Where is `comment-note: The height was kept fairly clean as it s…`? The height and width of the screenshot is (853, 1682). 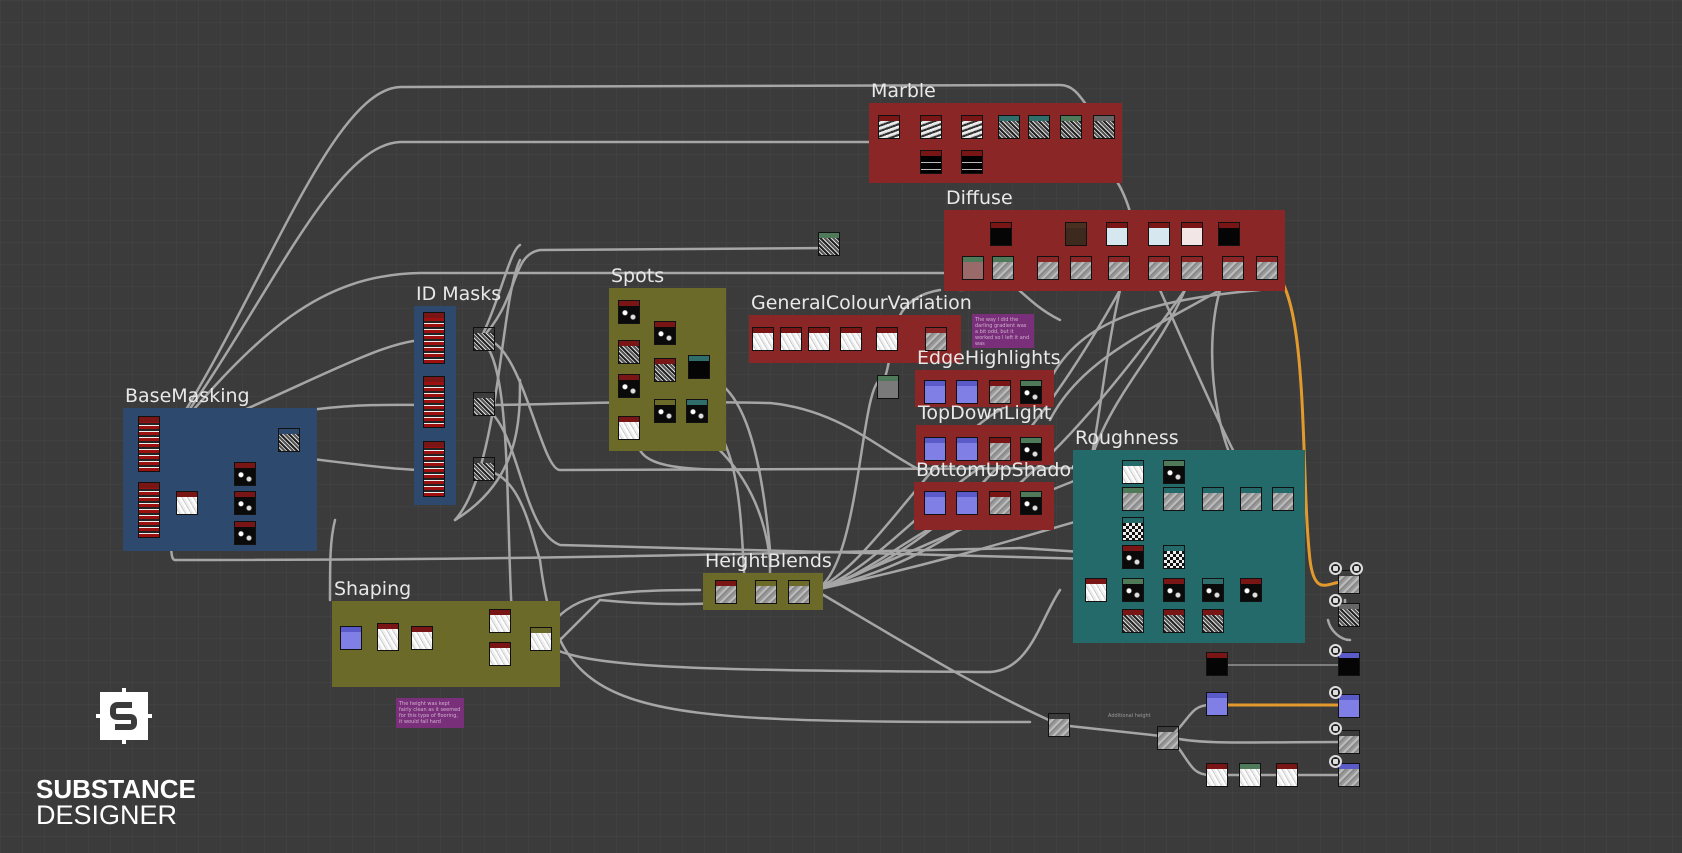 comment-note: The height was kept fairly clean as it s… is located at coordinates (430, 713).